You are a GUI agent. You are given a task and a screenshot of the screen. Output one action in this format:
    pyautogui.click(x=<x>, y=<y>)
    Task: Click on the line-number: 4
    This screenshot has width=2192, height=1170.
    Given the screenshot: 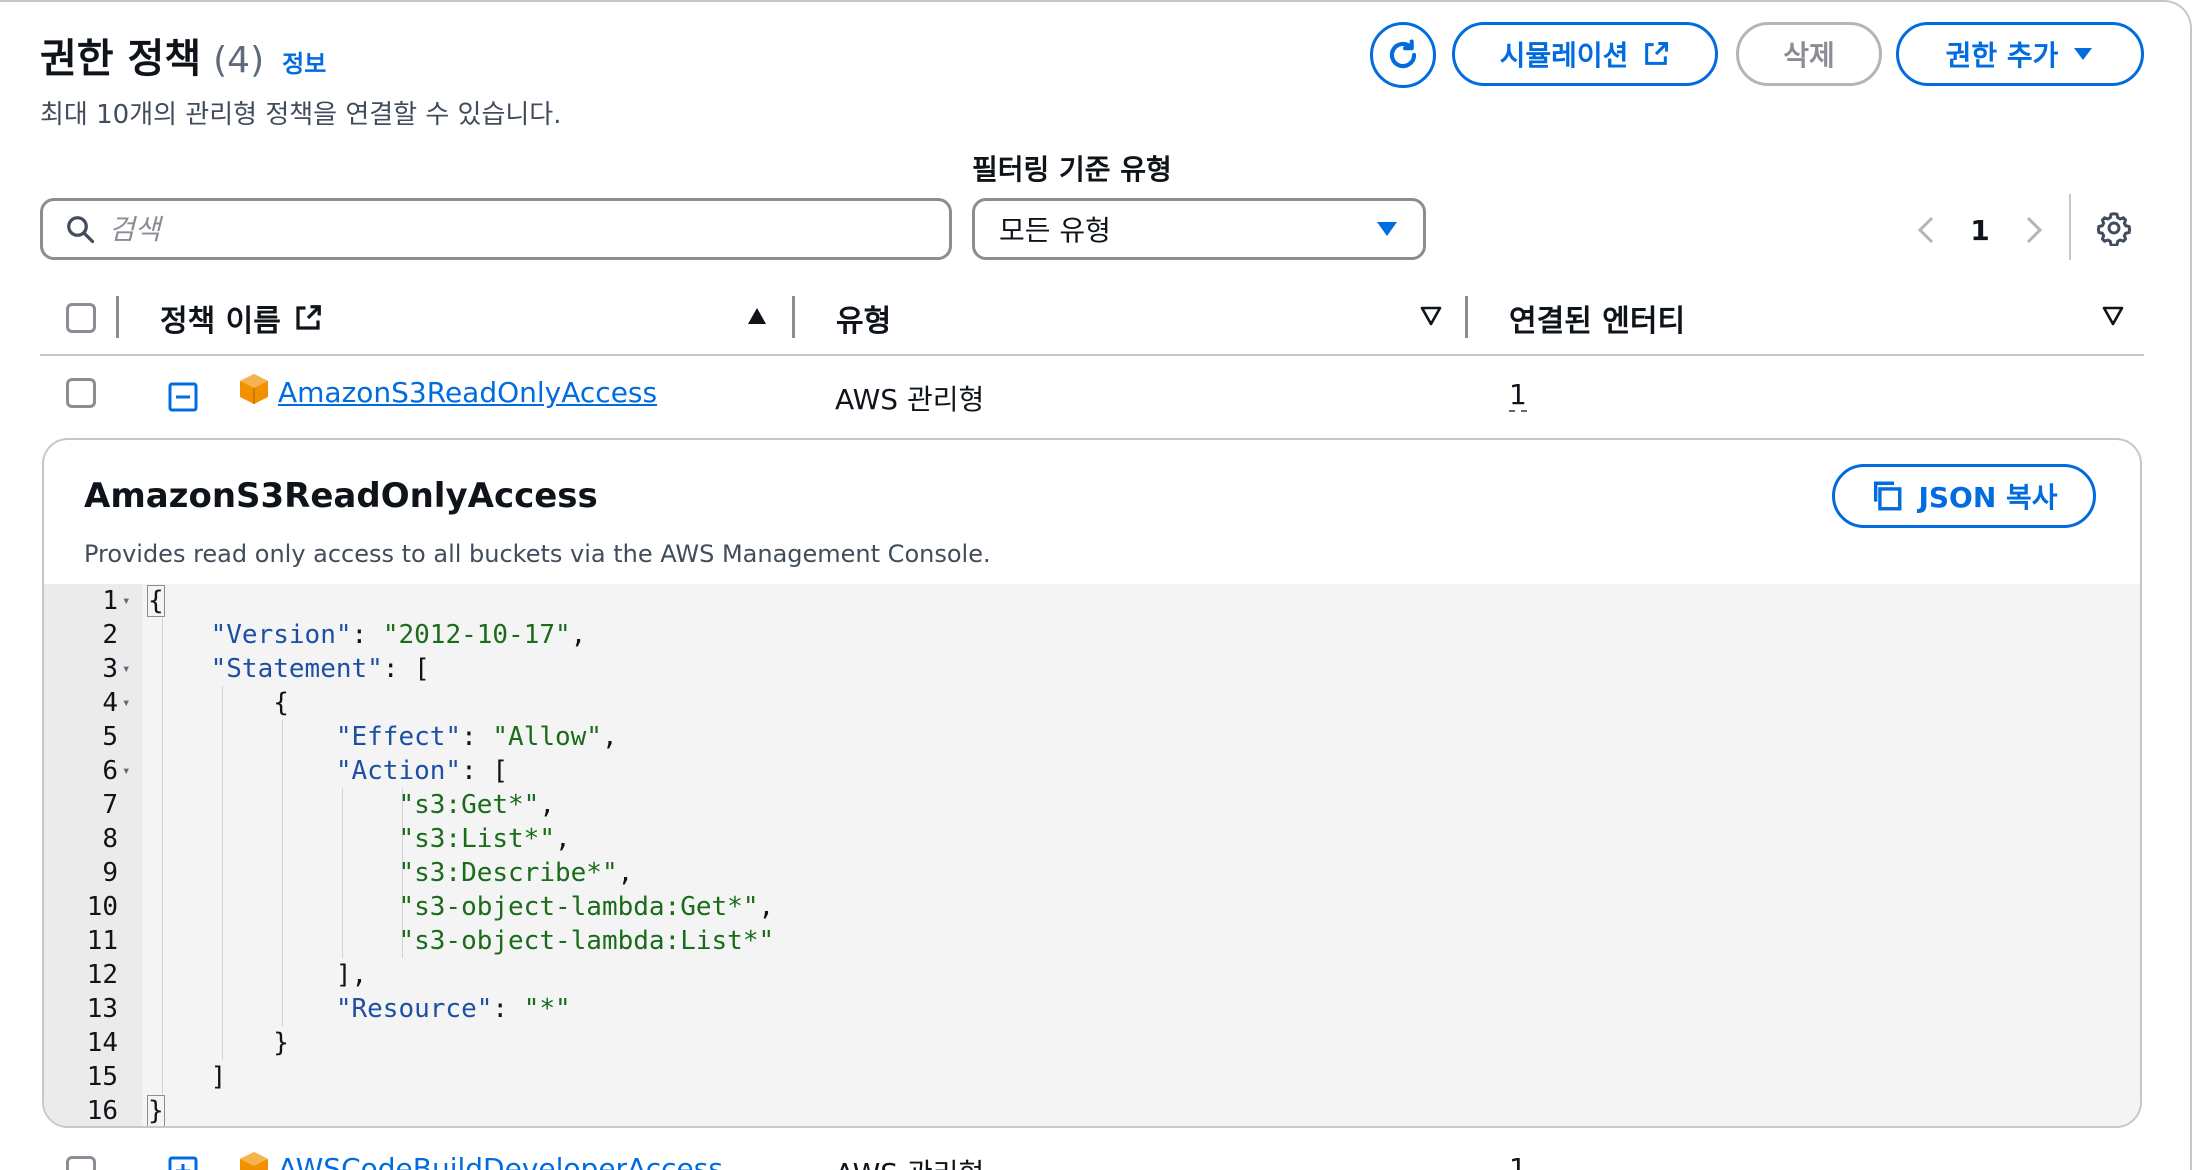 What is the action you would take?
    pyautogui.click(x=110, y=703)
    